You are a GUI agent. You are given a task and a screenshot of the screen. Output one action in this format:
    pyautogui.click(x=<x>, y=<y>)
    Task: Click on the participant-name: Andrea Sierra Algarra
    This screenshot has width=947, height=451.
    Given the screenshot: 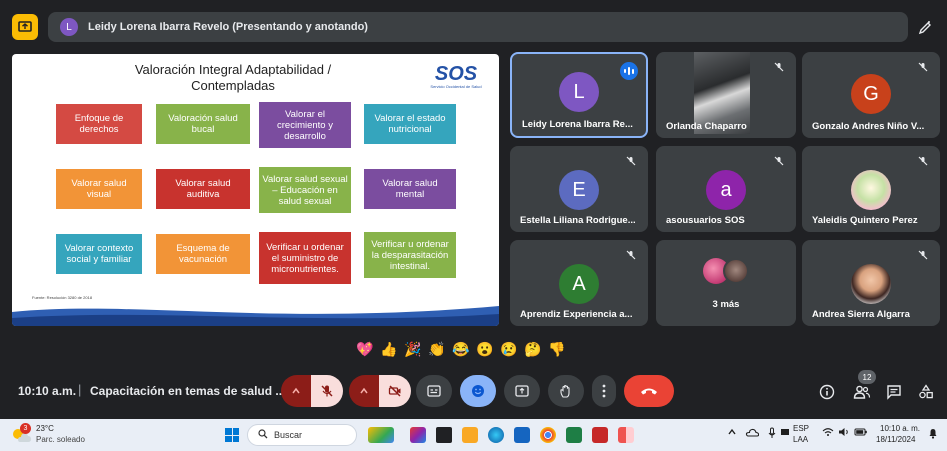 What is the action you would take?
    pyautogui.click(x=861, y=314)
    